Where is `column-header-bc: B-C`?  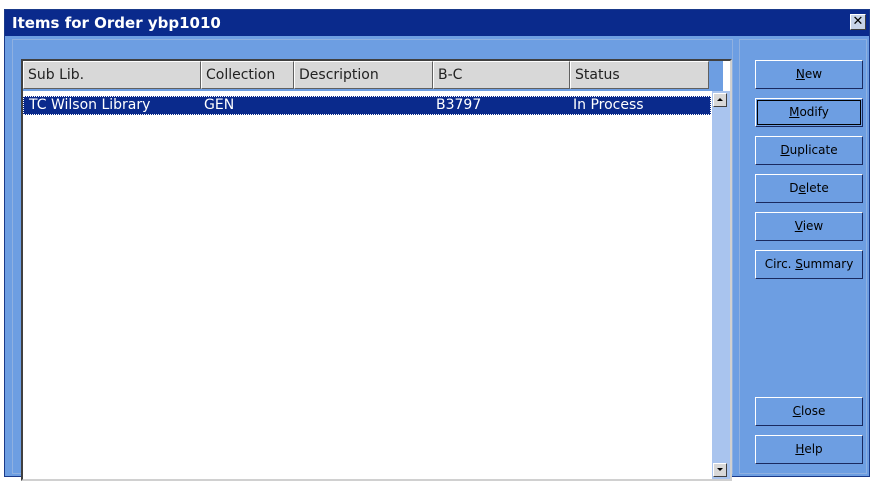
column-header-bc: B-C is located at coordinates (501, 75).